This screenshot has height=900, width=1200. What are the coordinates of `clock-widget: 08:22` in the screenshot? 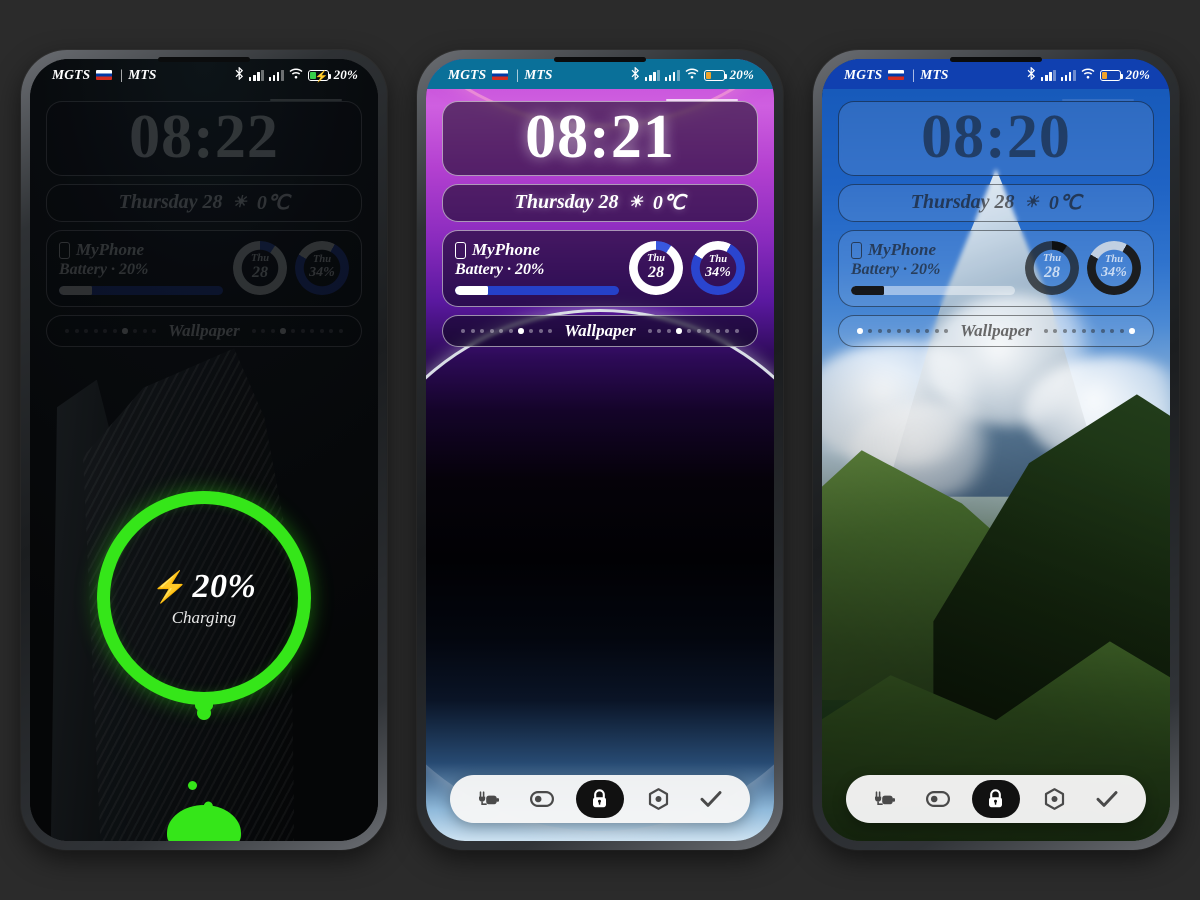 It's located at (204, 139).